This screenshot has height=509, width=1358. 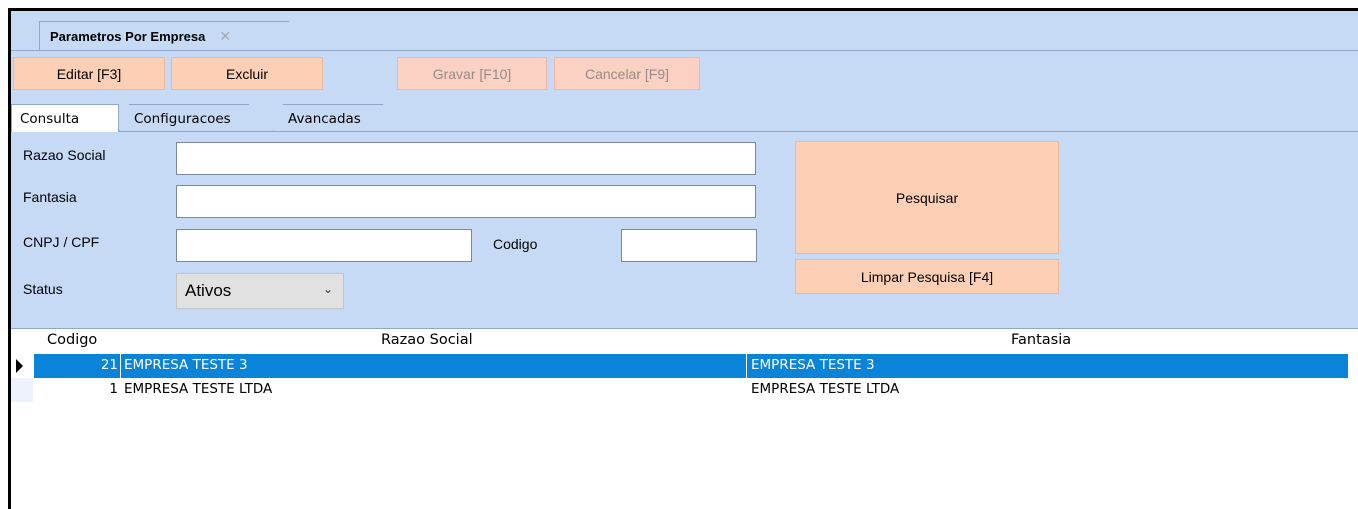 I want to click on razao-social-label: Razao Social, so click(x=64, y=155).